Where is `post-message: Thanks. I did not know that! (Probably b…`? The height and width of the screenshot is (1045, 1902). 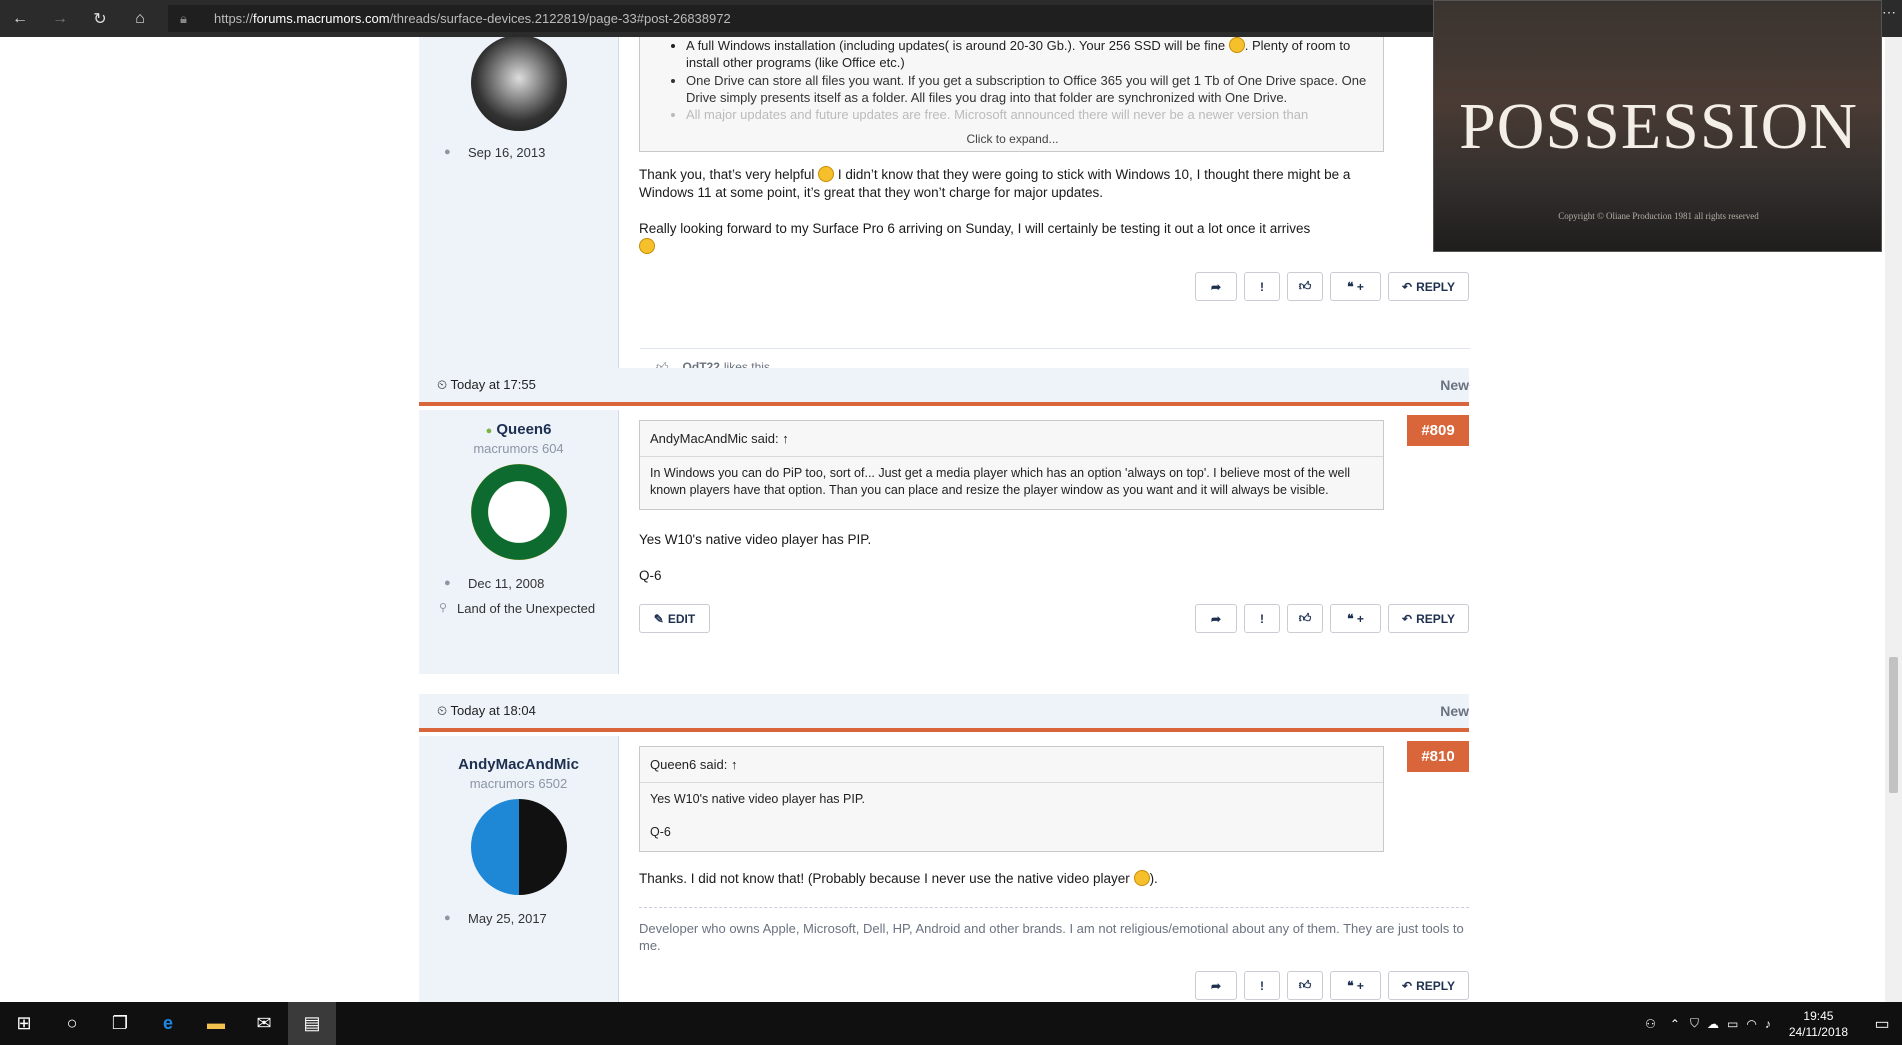
post-message: Thanks. I did not know that! (Probably b… is located at coordinates (898, 878).